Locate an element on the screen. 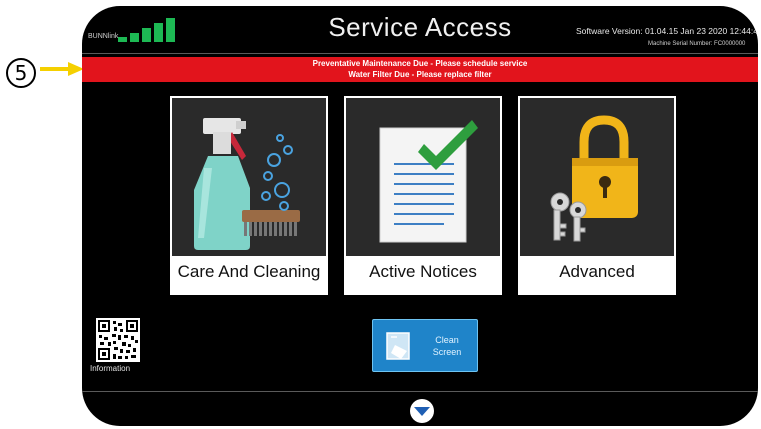 This screenshot has height=429, width=761. padlock-keys-icon is located at coordinates (597, 177).